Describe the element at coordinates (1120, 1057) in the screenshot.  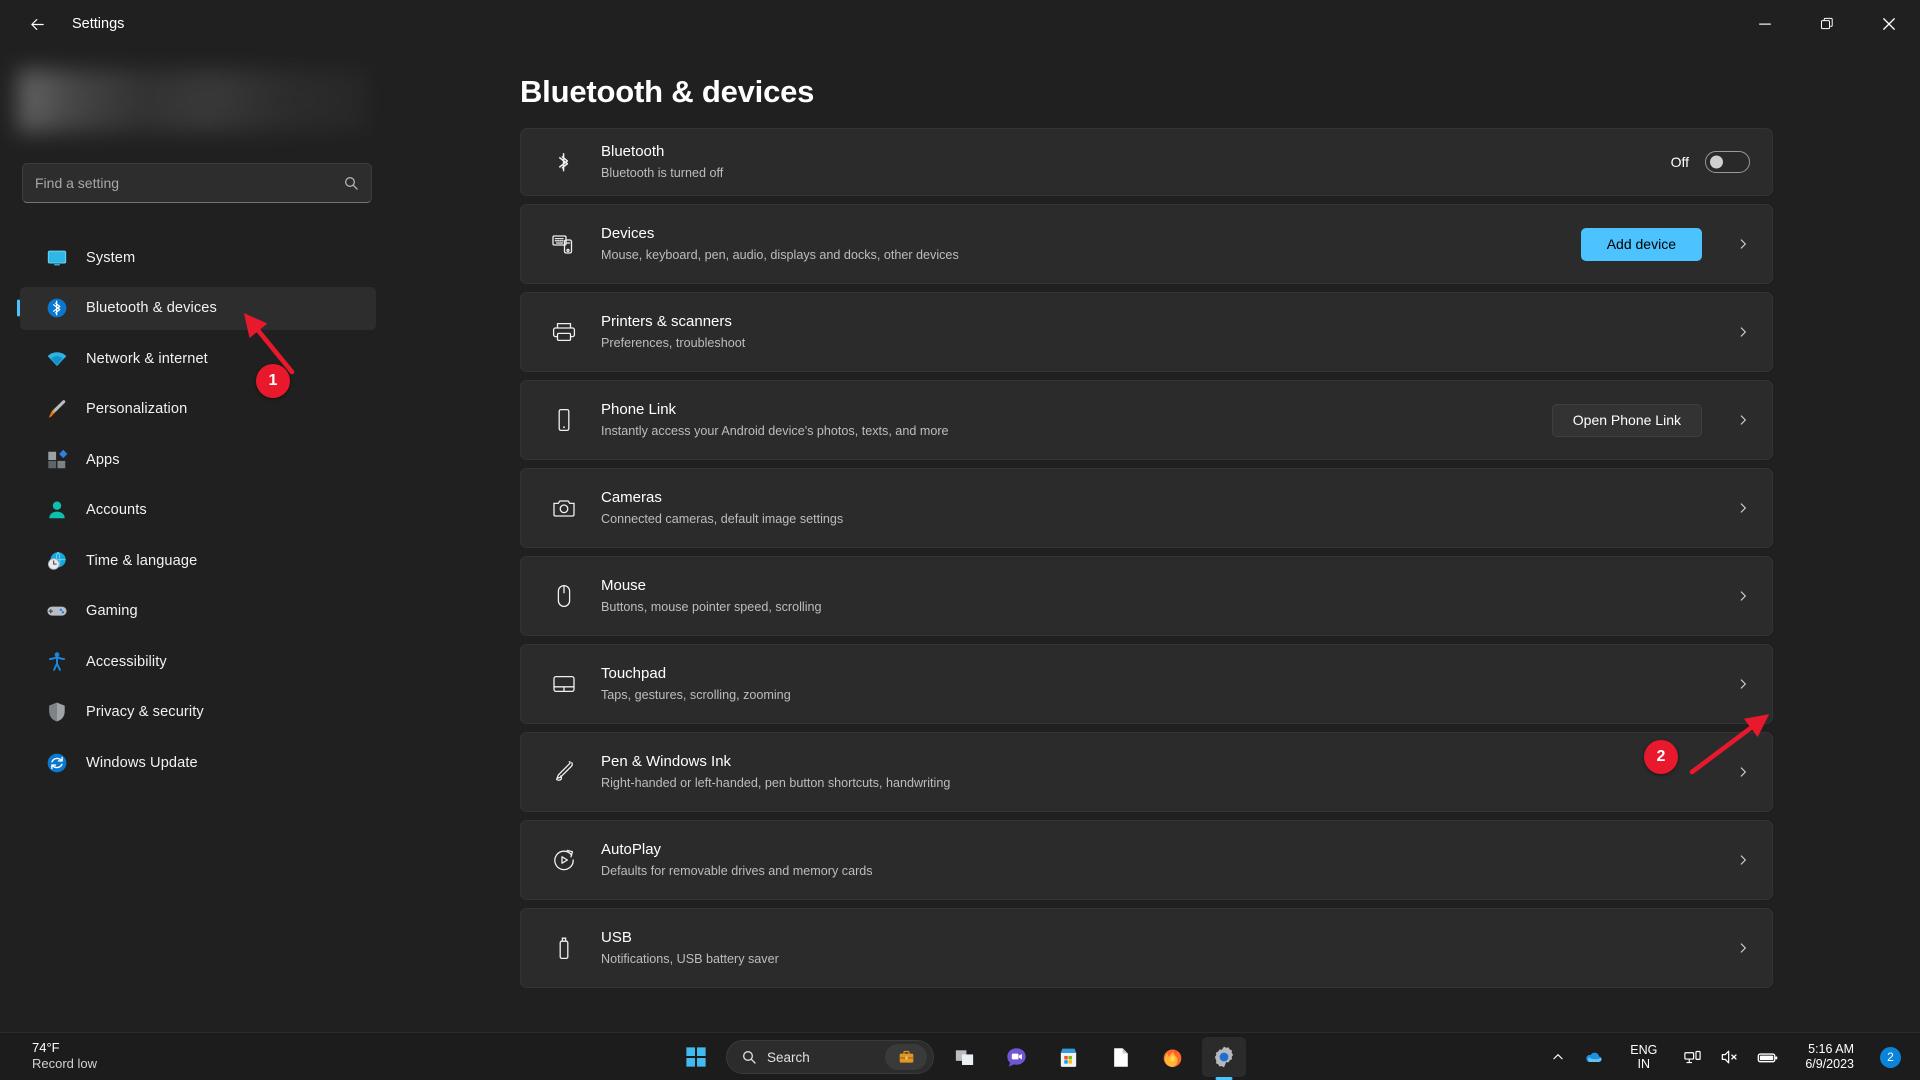
I see `taskbar-app-document` at that location.